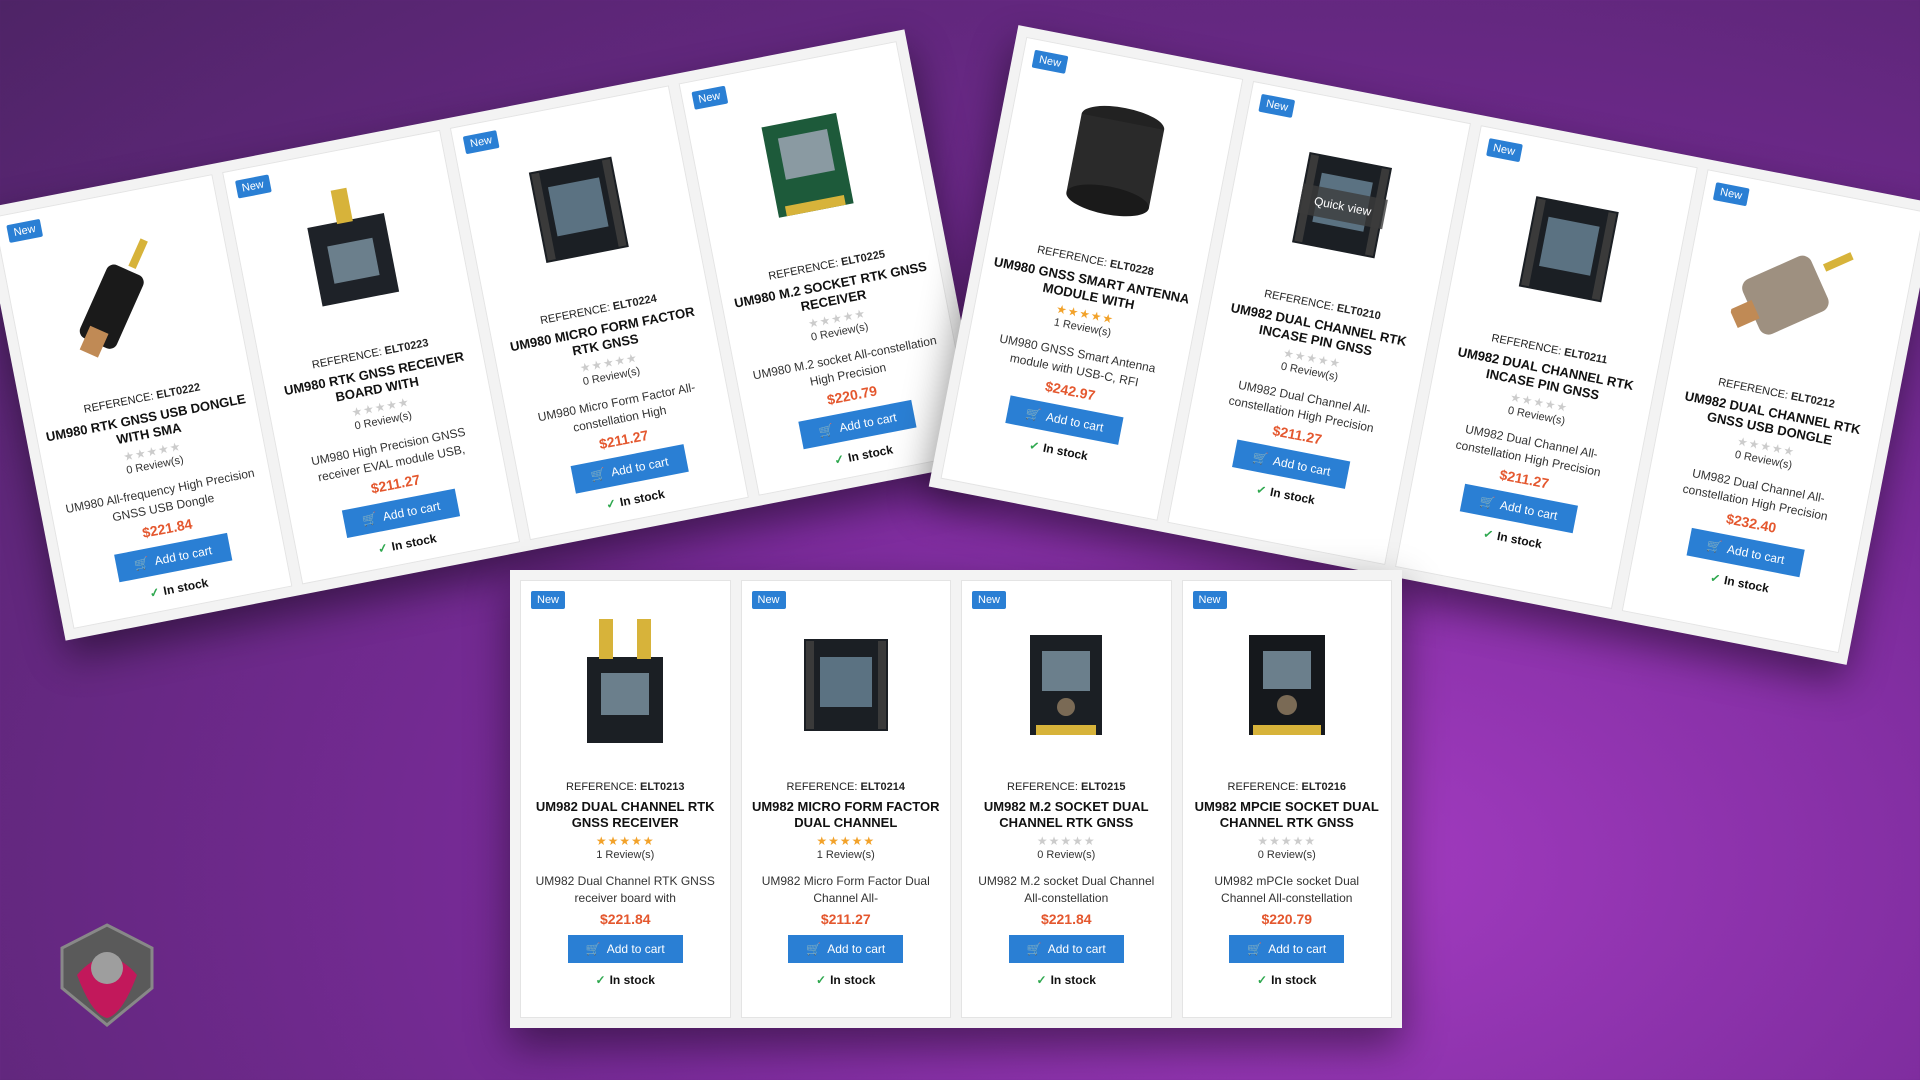 This screenshot has width=1920, height=1080. I want to click on product-title: UM982 MICRO FORM FACTOR DUAL CHANNEL, so click(846, 815).